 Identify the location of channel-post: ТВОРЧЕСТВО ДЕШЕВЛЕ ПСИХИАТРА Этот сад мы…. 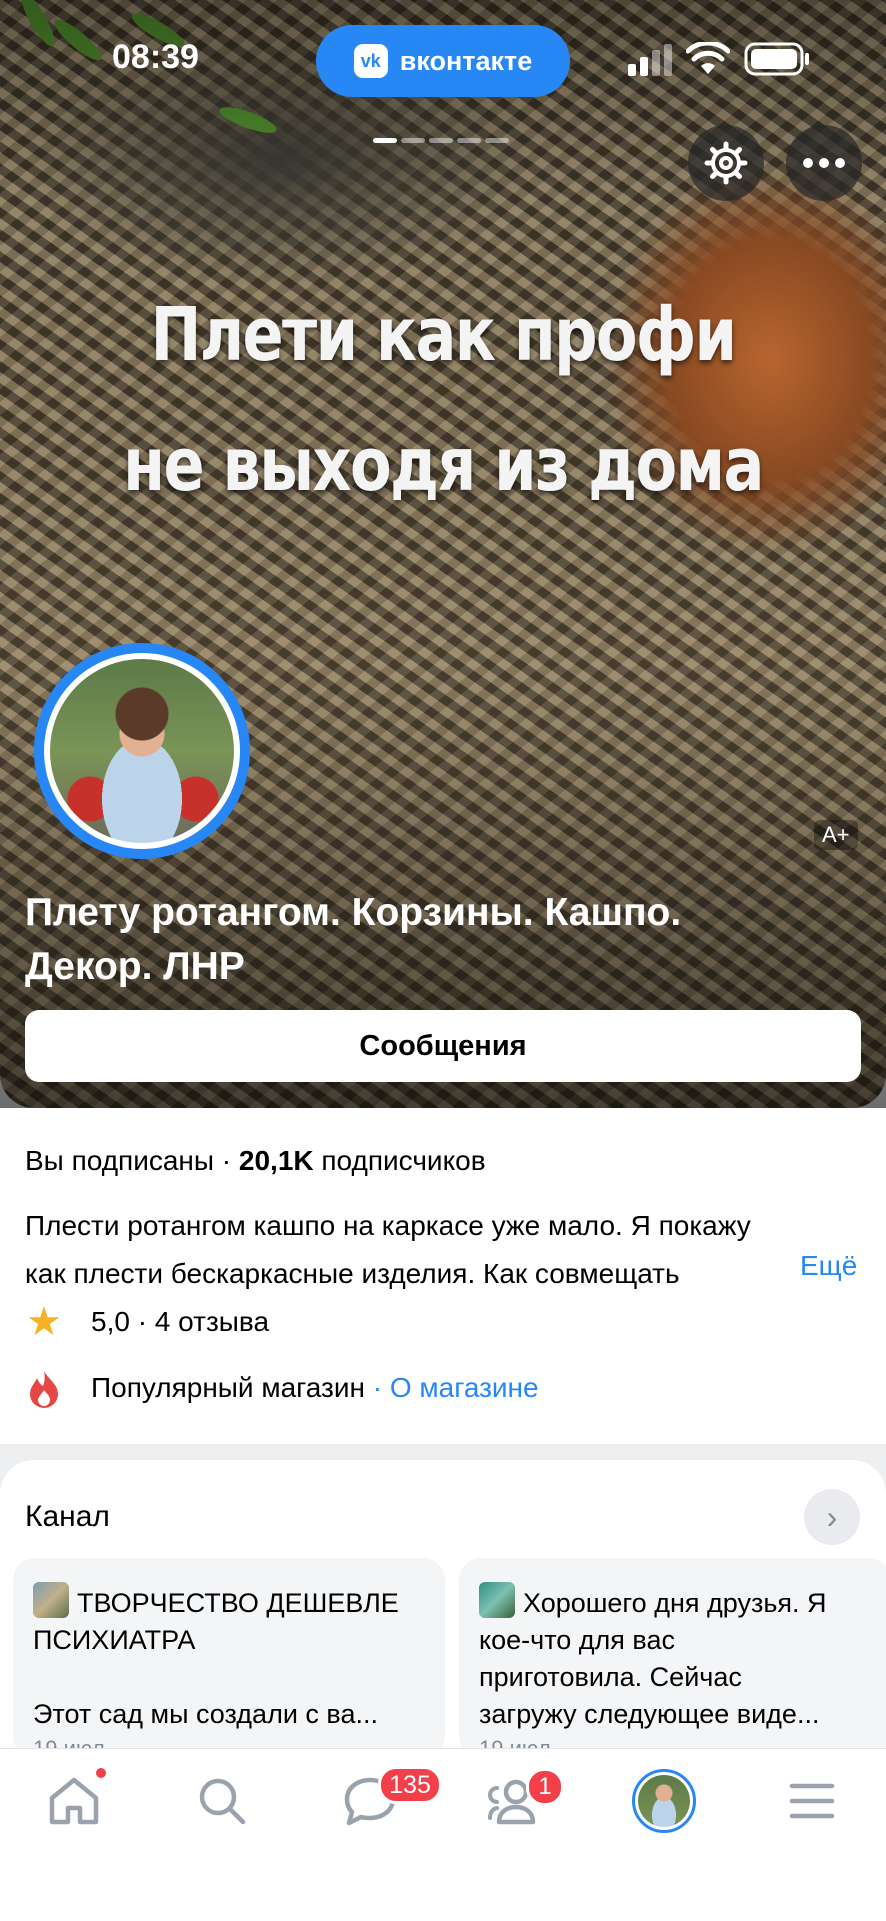
(229, 1658).